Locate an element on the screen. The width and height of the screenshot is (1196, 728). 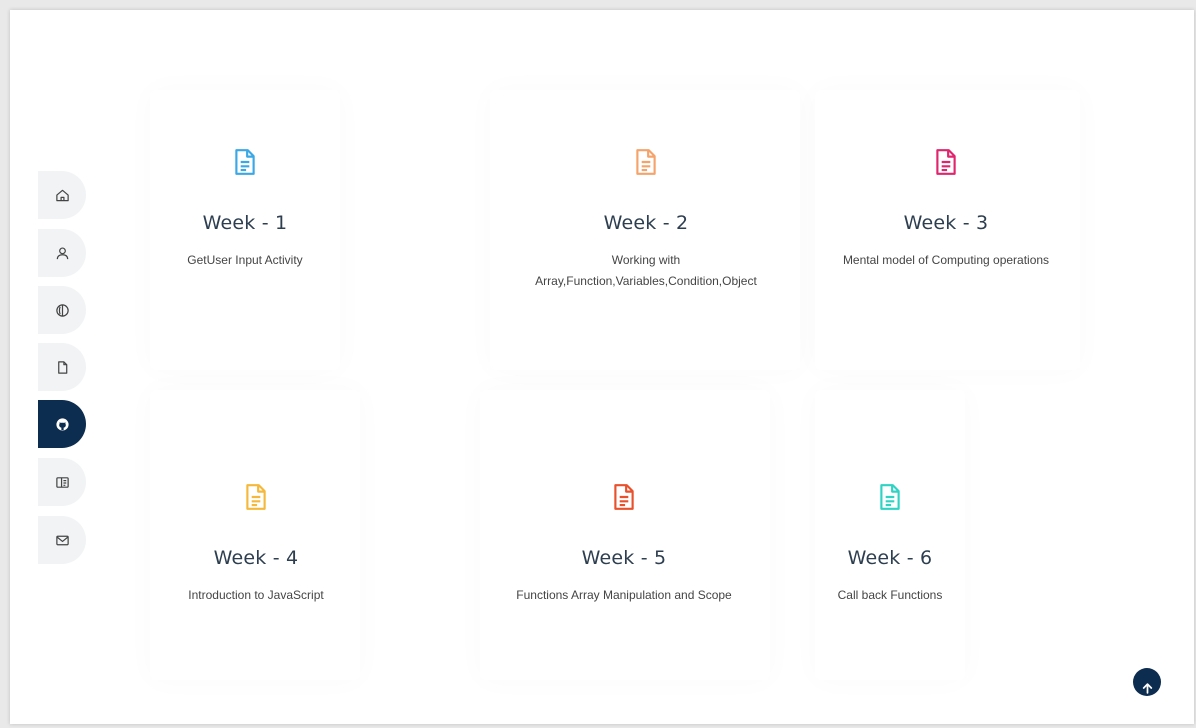
week-description: Functions Array Manipulation and Scope is located at coordinates (624, 595).